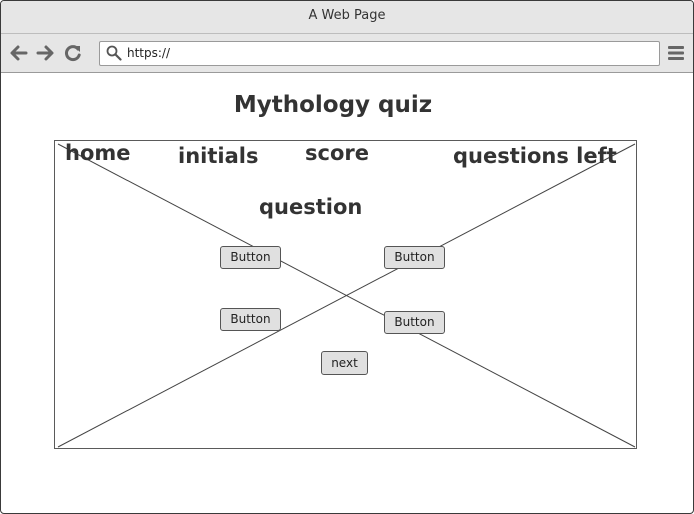 Image resolution: width=694 pixels, height=514 pixels. Describe the element at coordinates (337, 153) in the screenshot. I see `score-label: score` at that location.